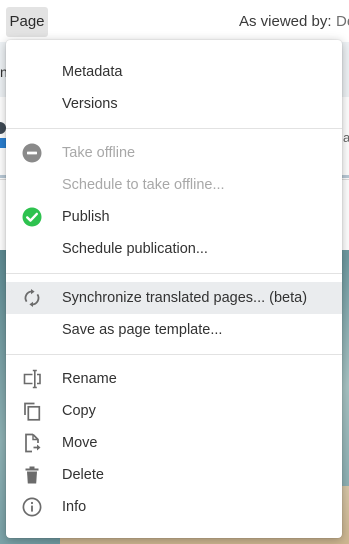 The height and width of the screenshot is (544, 349). Describe the element at coordinates (74, 507) in the screenshot. I see `menu-item-label: Info` at that location.